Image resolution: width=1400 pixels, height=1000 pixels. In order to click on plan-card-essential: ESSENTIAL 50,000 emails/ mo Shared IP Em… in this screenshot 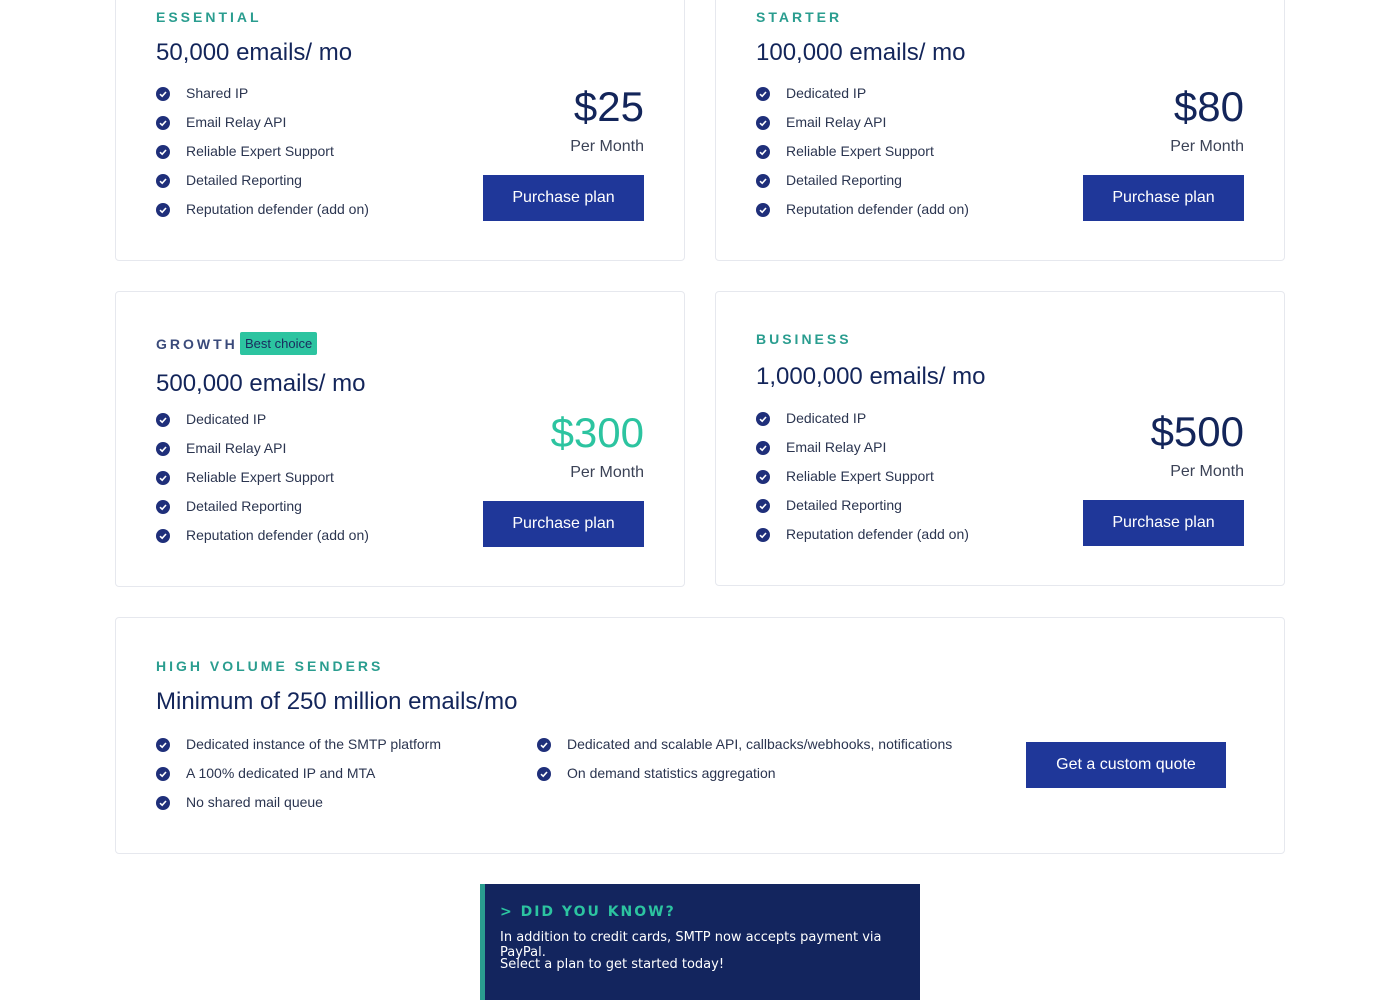, I will do `click(400, 130)`.